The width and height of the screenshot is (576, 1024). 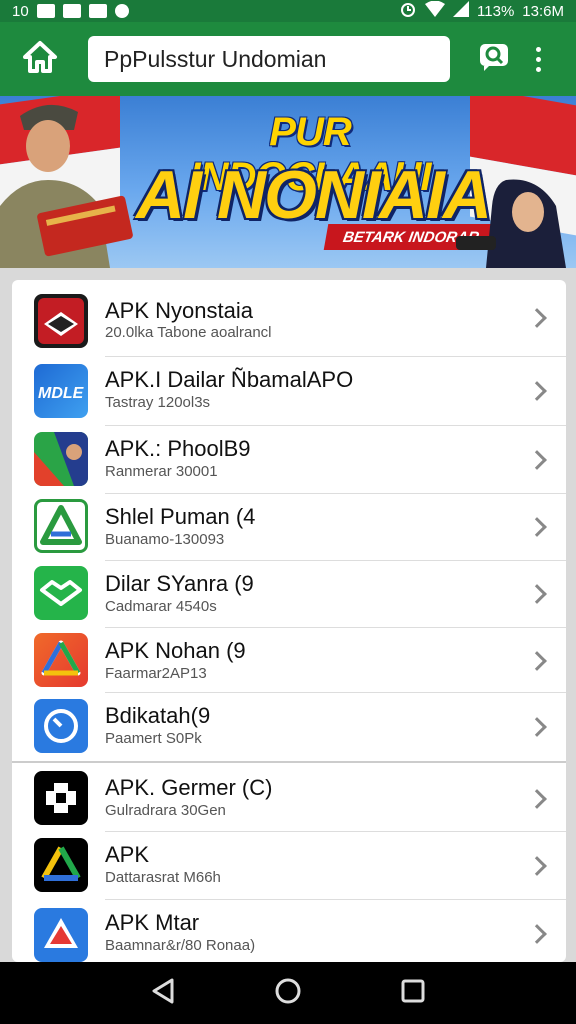 What do you see at coordinates (70, 182) in the screenshot?
I see `officer-illustration` at bounding box center [70, 182].